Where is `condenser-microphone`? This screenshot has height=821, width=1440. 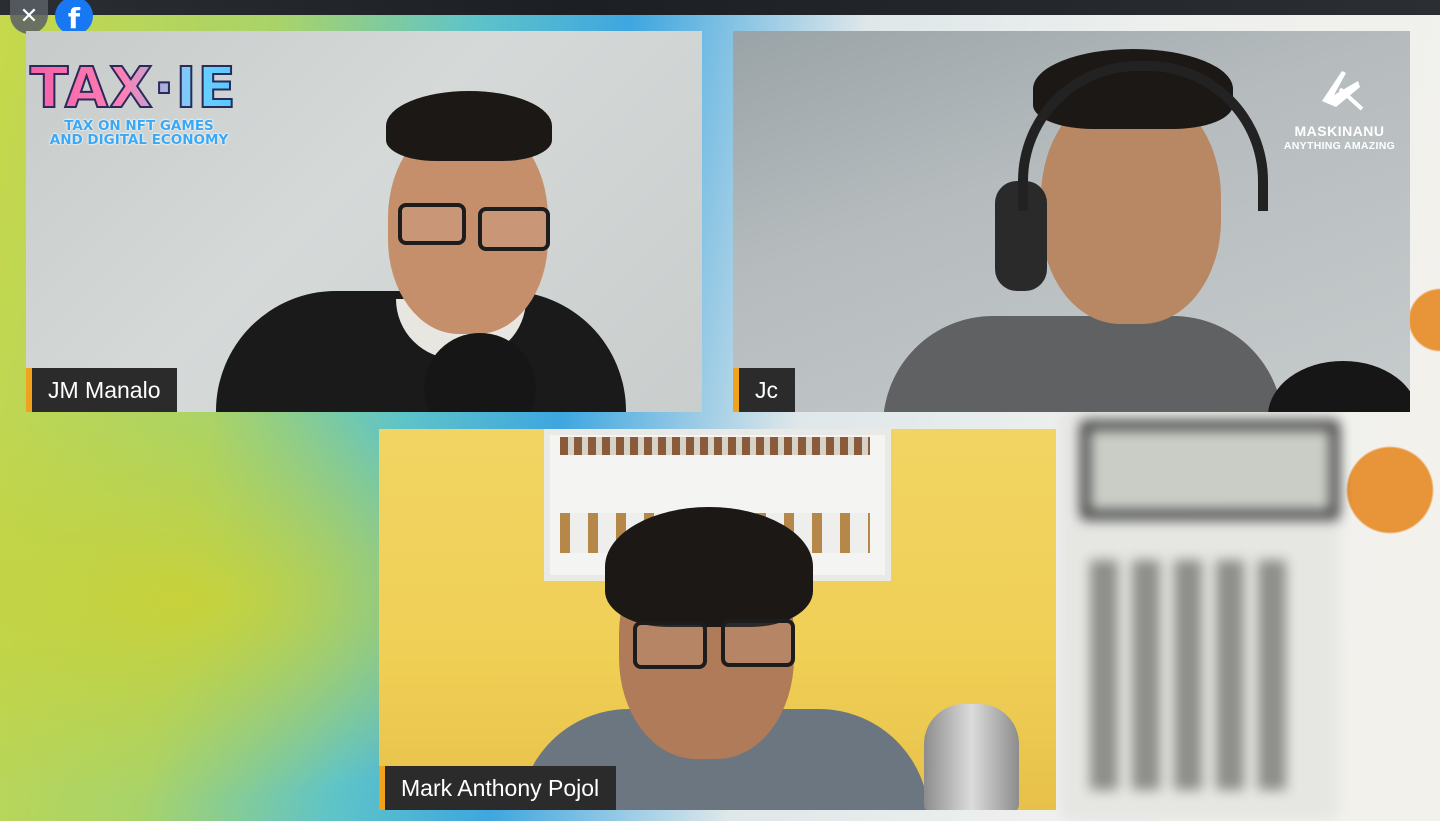
condenser-microphone is located at coordinates (971, 757).